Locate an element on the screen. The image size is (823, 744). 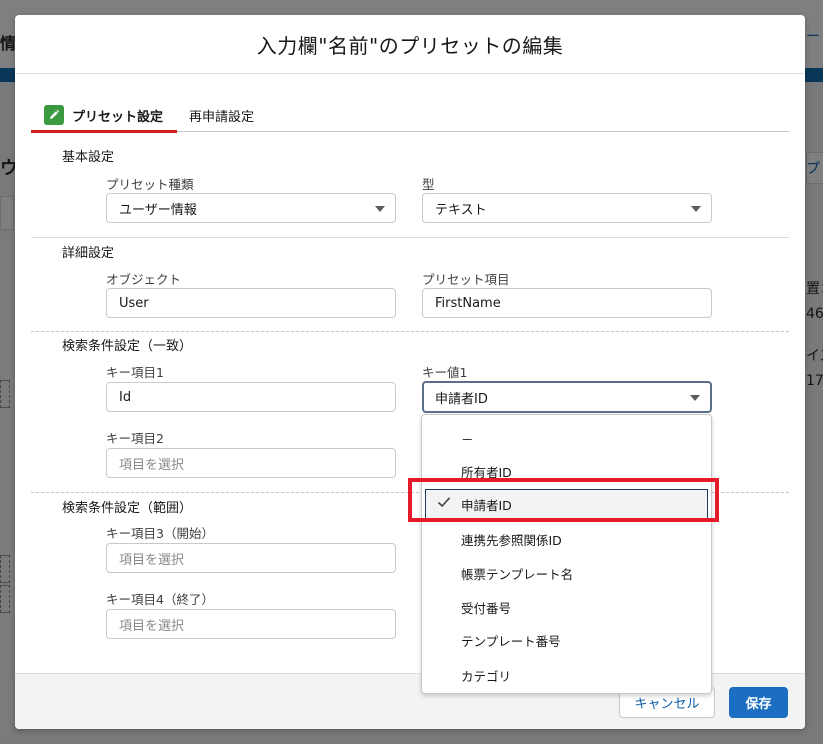
key4-label: キー項目4（終了） is located at coordinates (160, 599).